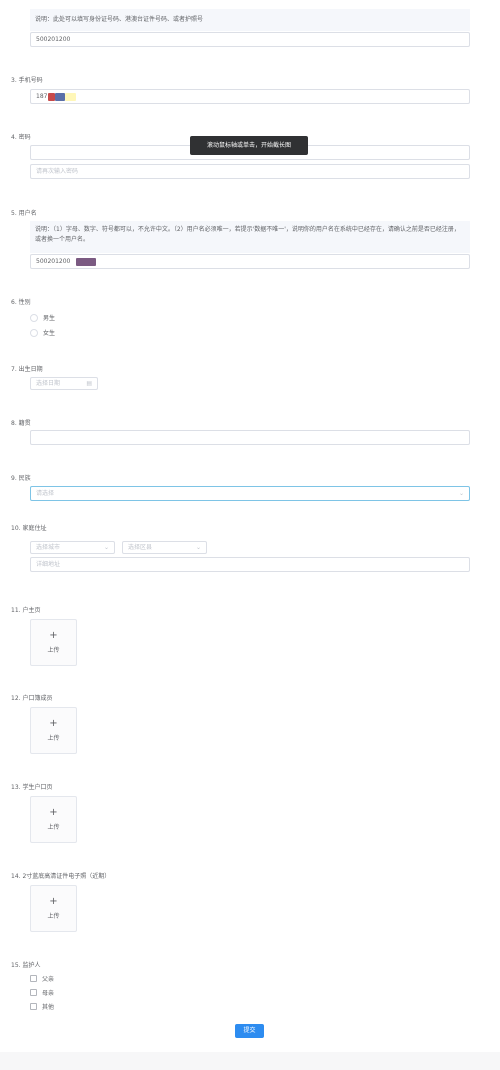  Describe the element at coordinates (48, 979) in the screenshot. I see `guardian-option-label: 父亲` at that location.